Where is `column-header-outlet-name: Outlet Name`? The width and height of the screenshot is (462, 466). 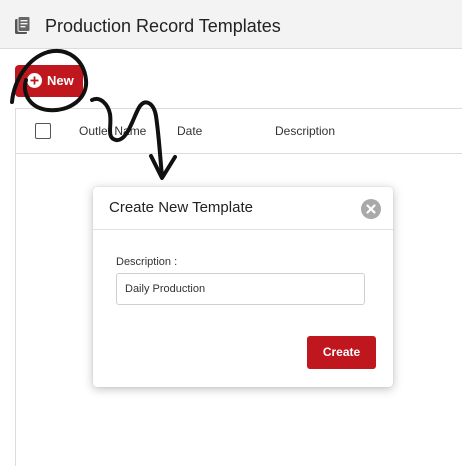 column-header-outlet-name: Outlet Name is located at coordinates (112, 131).